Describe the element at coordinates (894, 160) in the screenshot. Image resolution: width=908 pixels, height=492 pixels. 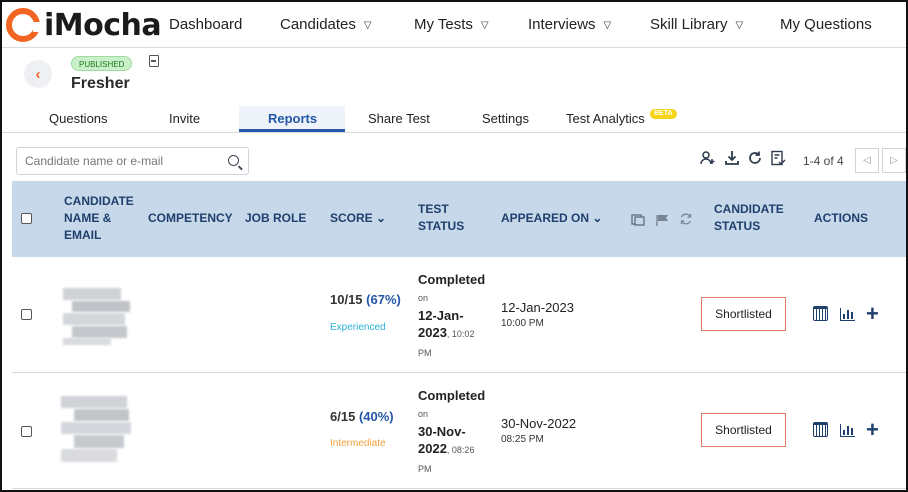
I see `next-page-button: ▷` at that location.